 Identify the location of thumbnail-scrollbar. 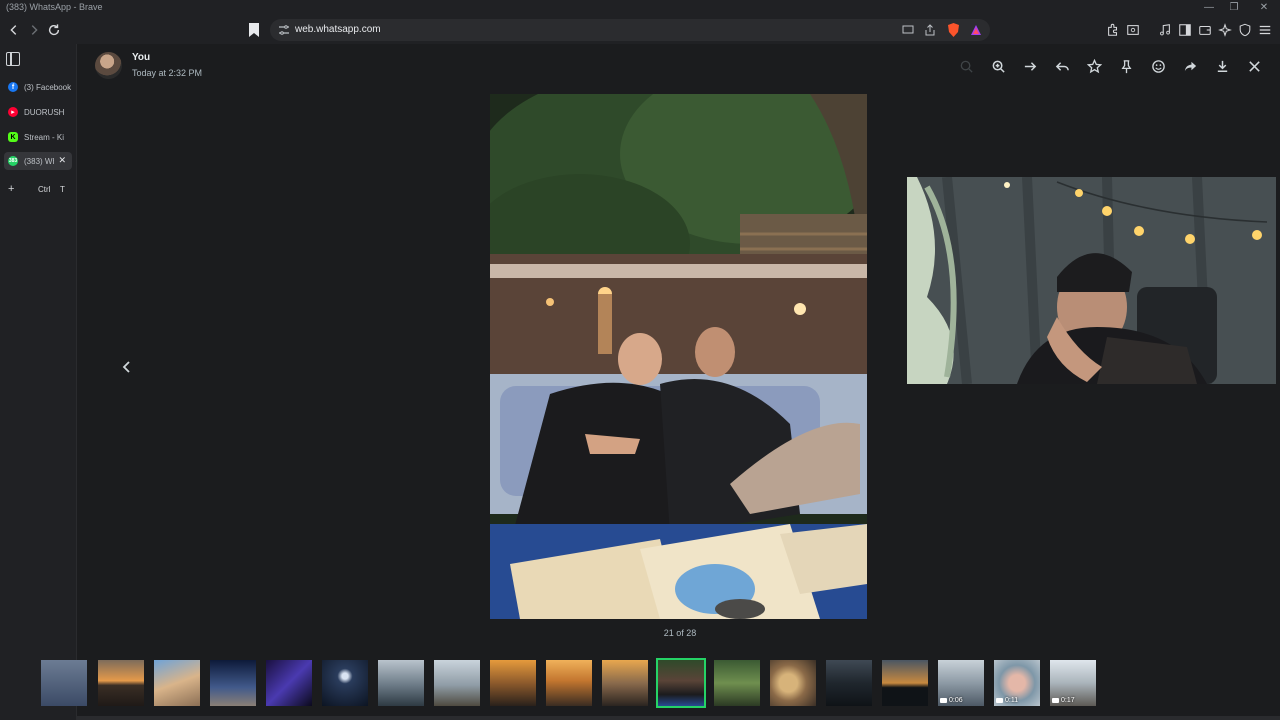
(678, 718).